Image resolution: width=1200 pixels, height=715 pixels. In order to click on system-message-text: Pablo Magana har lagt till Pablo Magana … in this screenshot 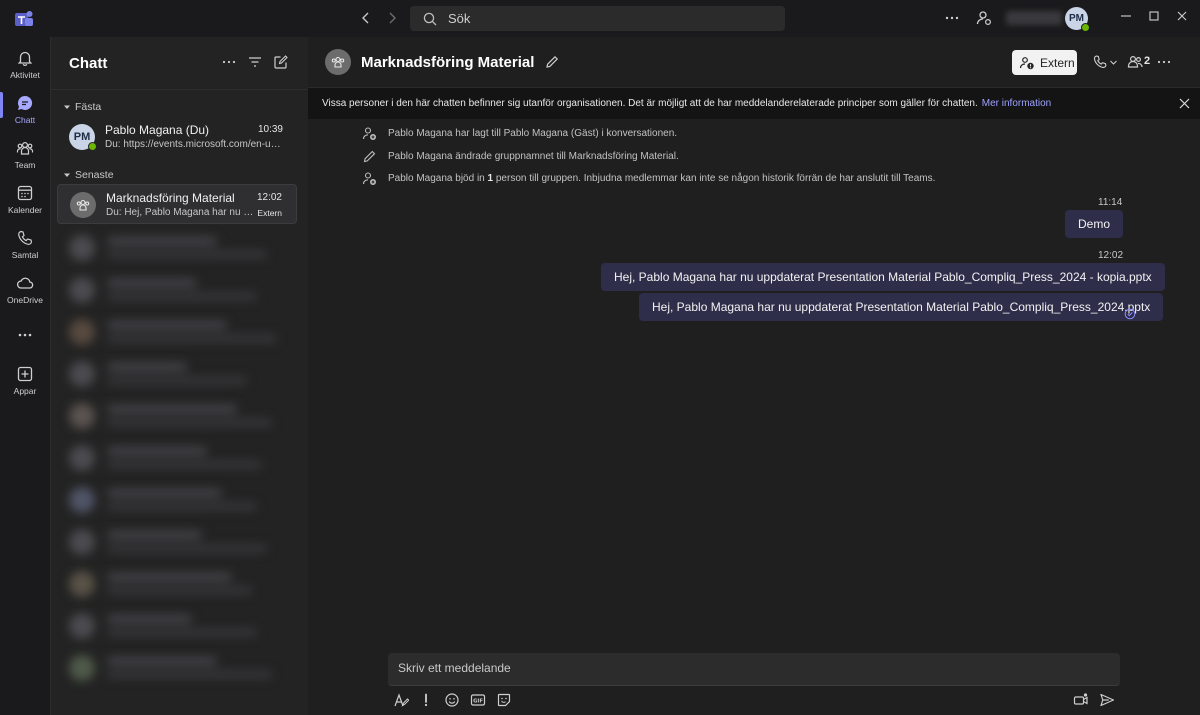, I will do `click(533, 133)`.